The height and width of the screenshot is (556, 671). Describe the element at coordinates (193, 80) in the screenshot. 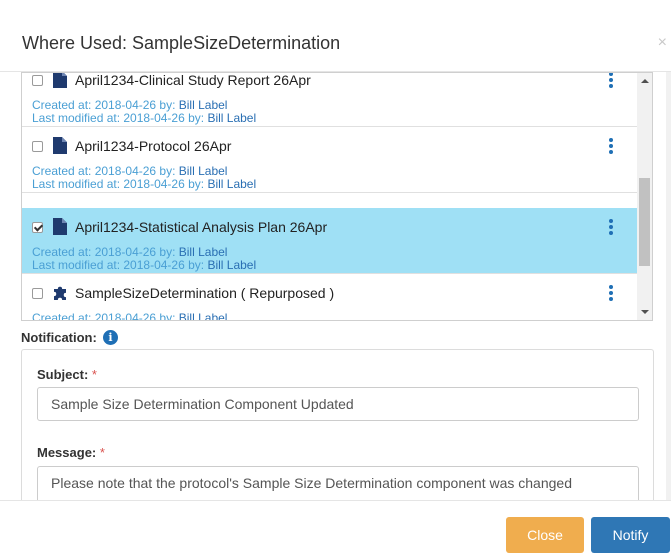

I see `document-title: April1234-Clinical Study Report 26Apr` at that location.